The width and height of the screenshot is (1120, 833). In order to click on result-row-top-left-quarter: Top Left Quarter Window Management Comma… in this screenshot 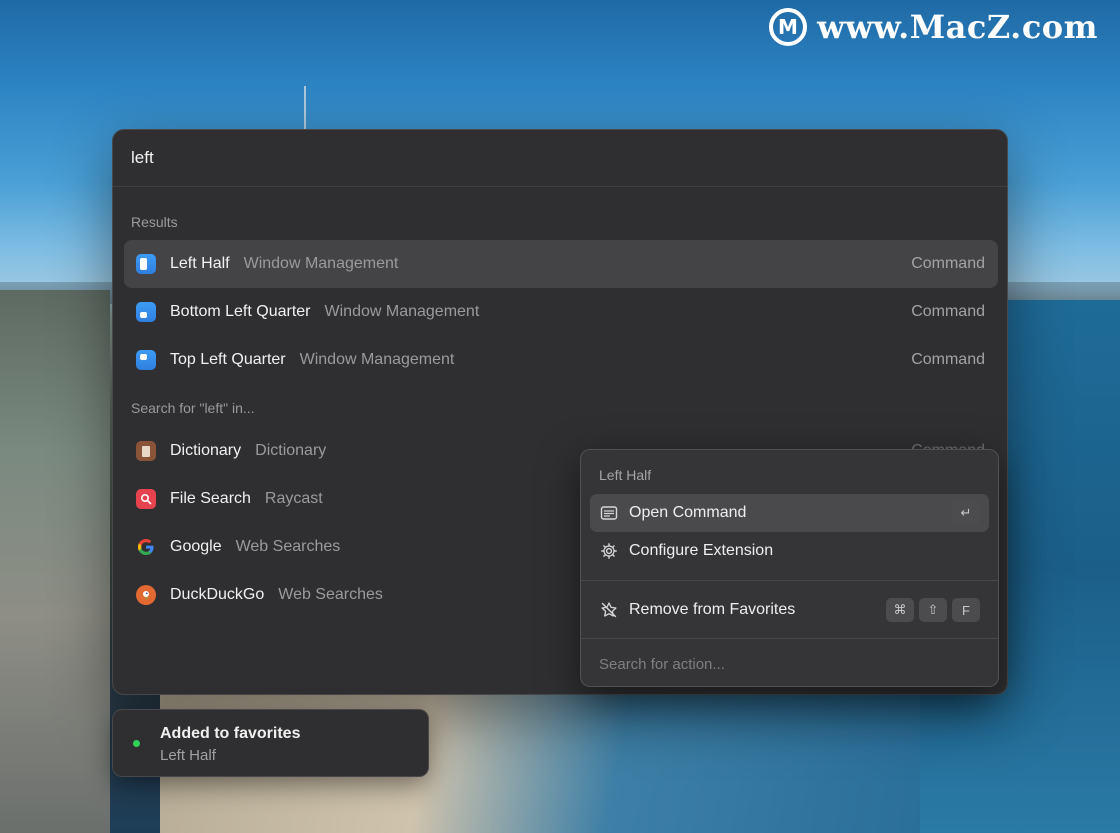, I will do `click(561, 360)`.